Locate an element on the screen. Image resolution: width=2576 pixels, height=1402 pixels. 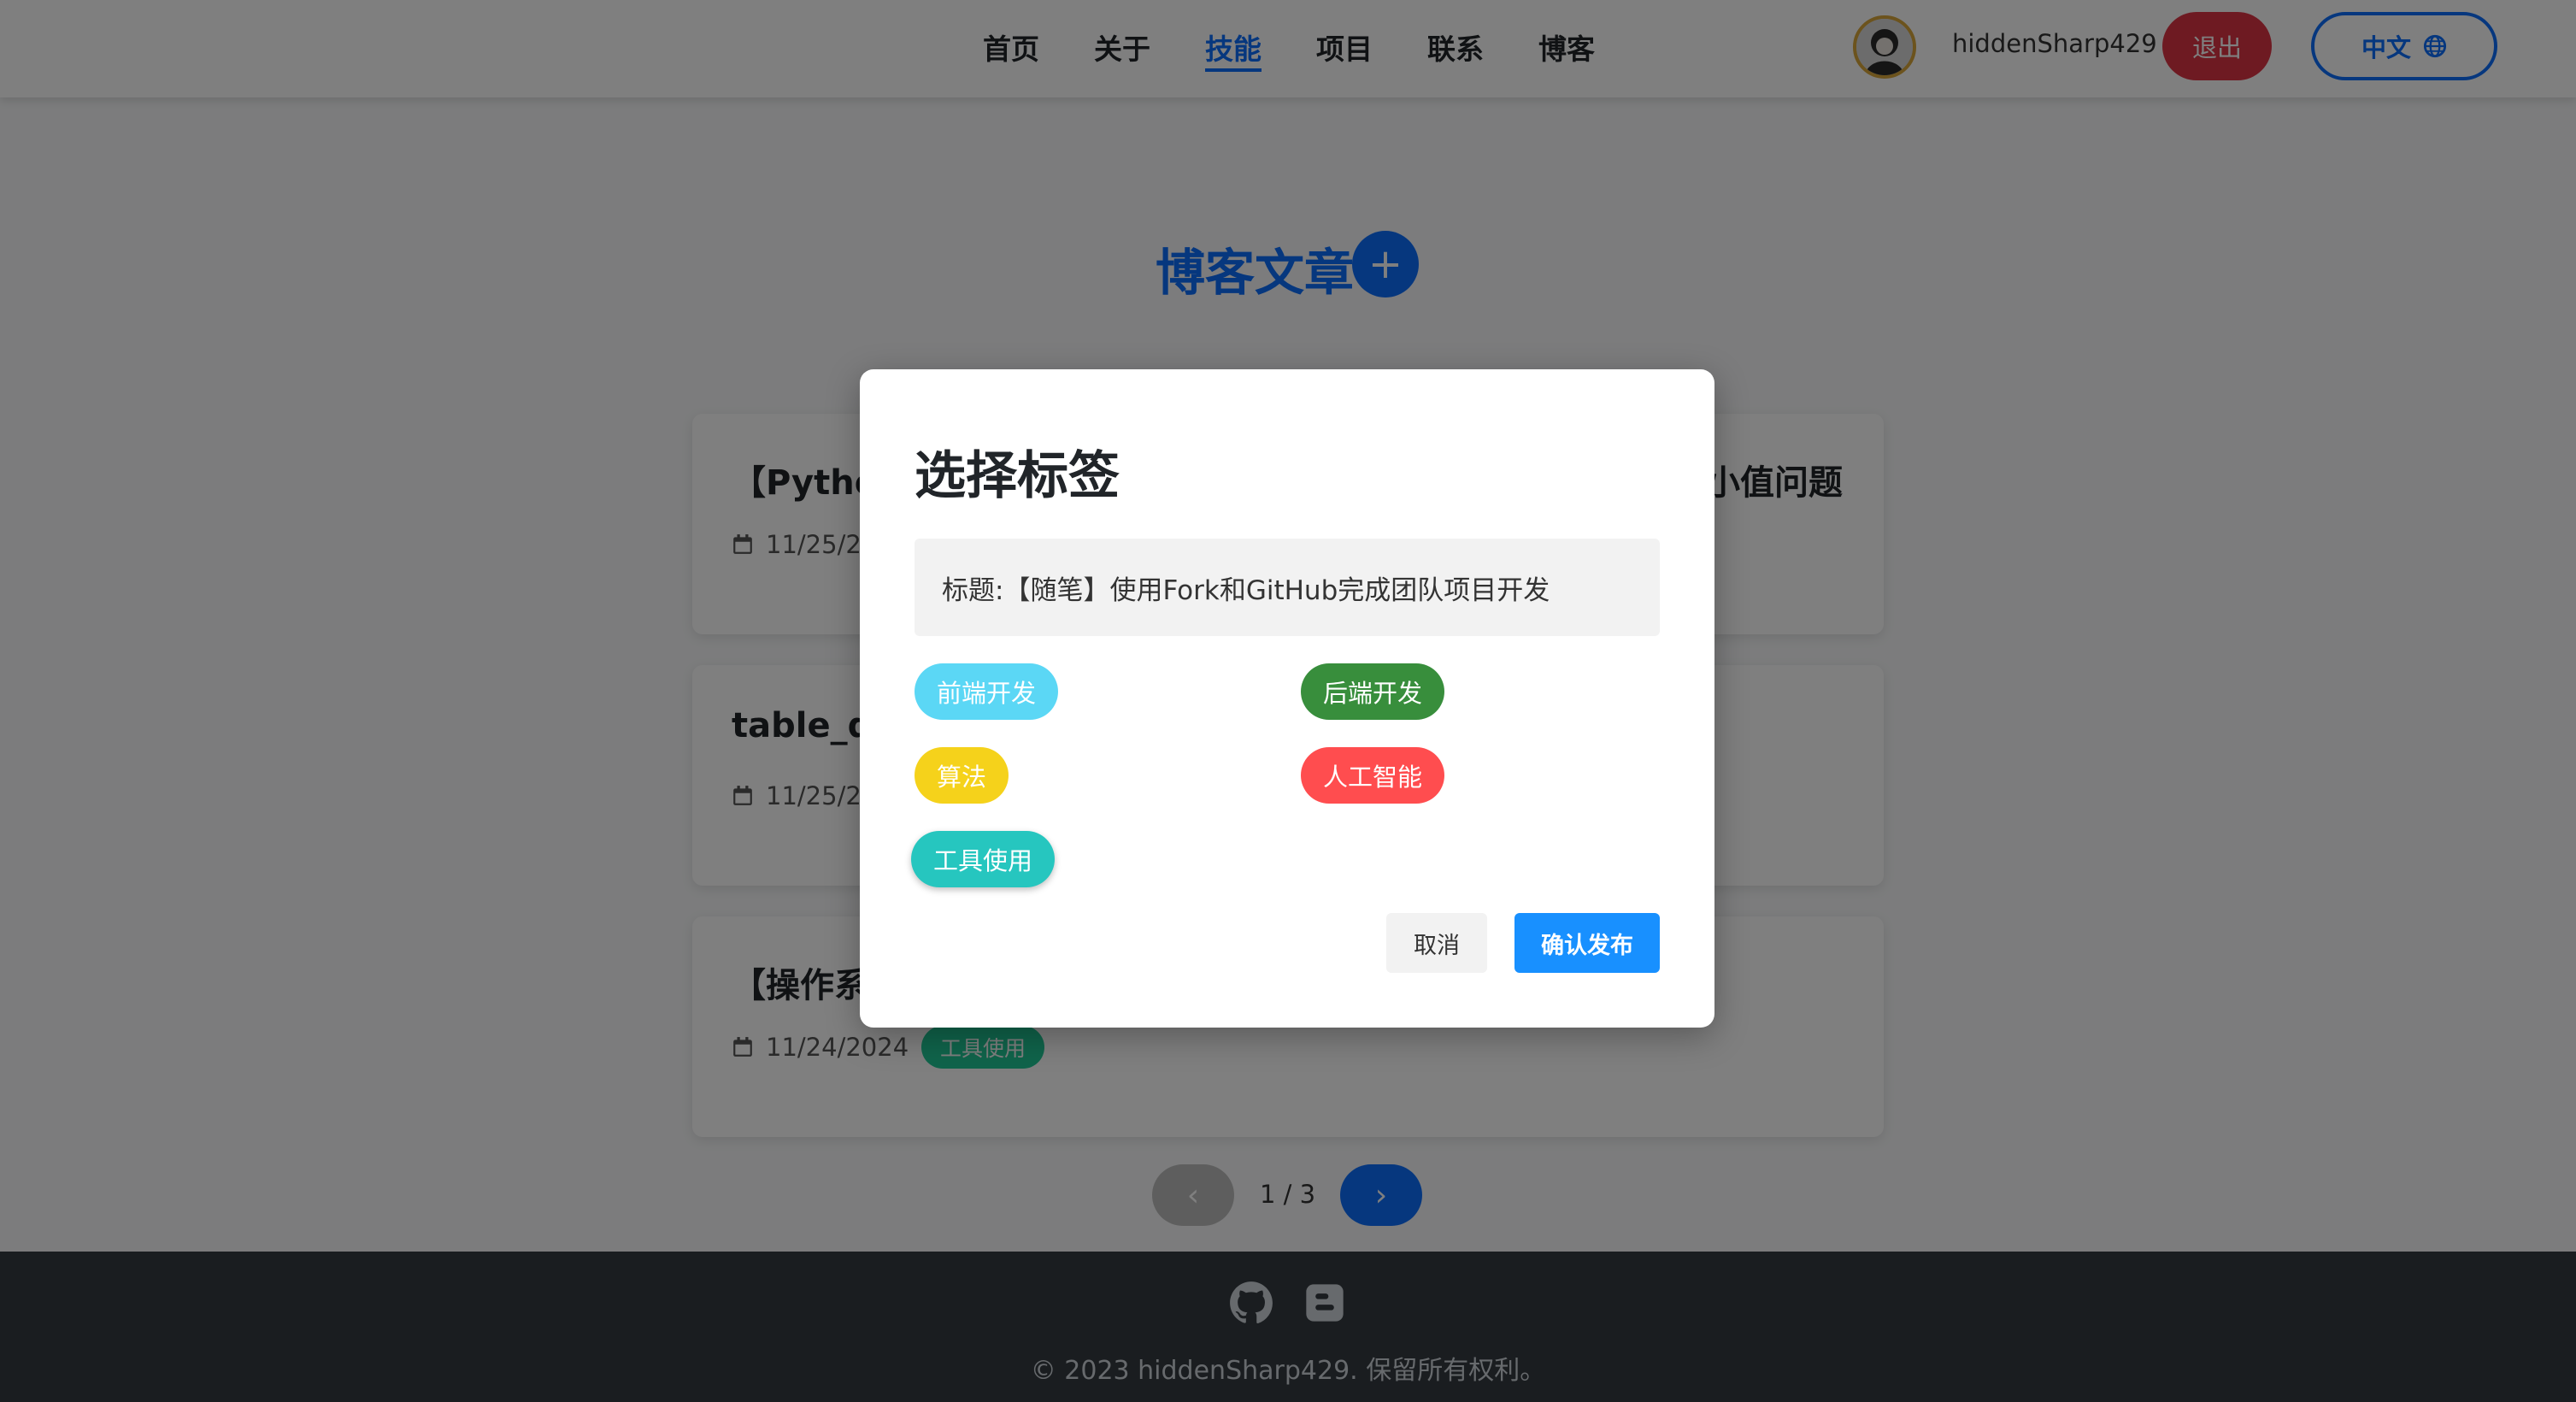
tag-option-algorithm: 算法 is located at coordinates (962, 775).